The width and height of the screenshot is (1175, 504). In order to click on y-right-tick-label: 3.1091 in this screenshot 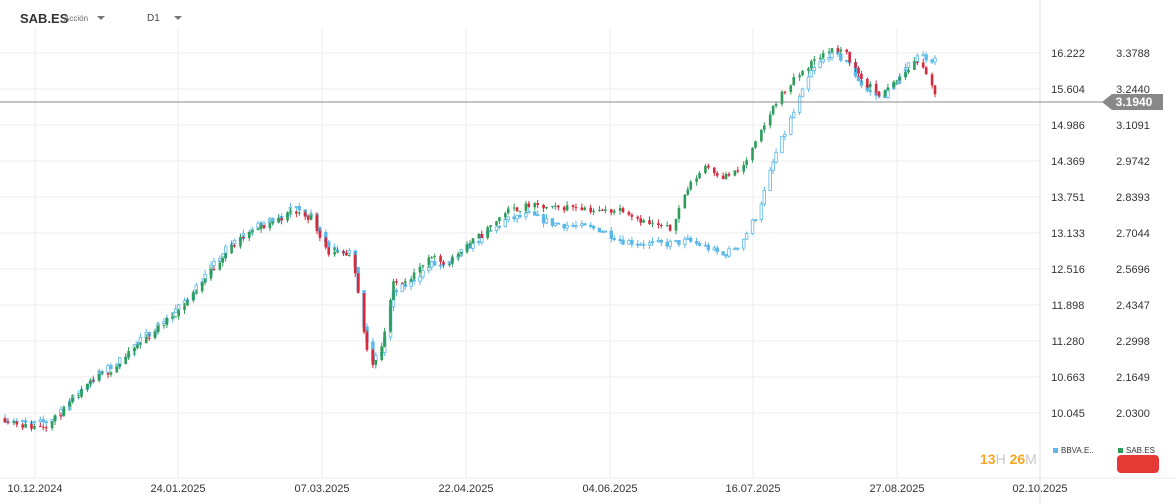, I will do `click(1133, 126)`.